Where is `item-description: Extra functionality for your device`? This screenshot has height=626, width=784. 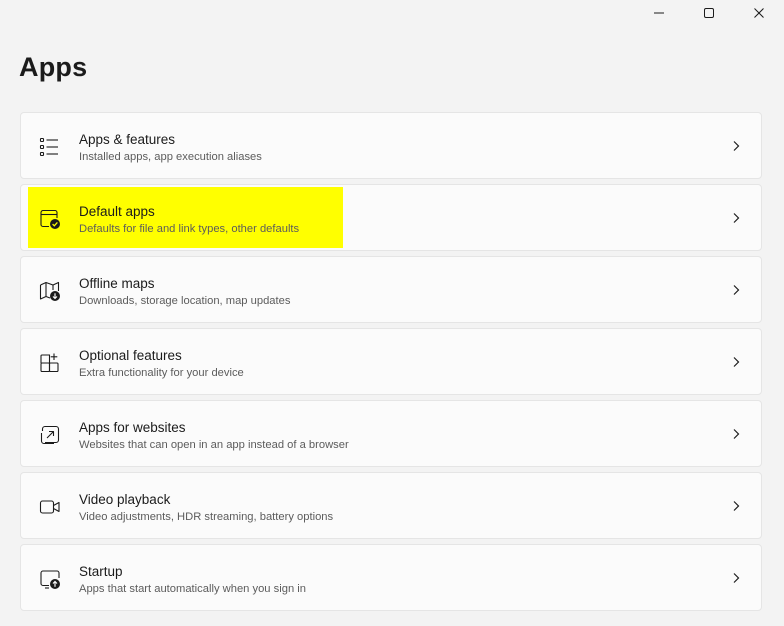 item-description: Extra functionality for your device is located at coordinates (161, 373).